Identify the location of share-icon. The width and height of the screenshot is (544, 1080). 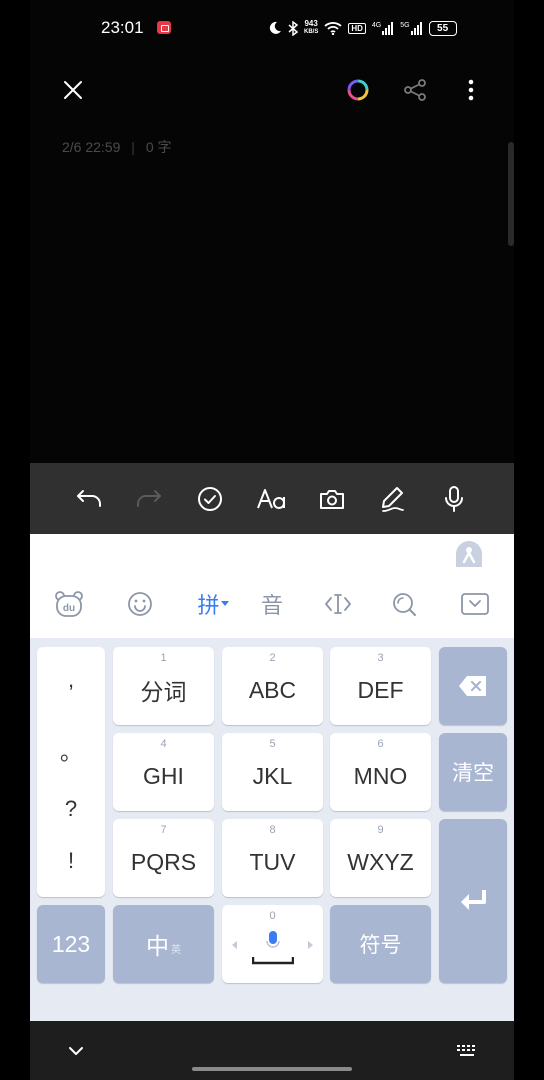
(415, 90).